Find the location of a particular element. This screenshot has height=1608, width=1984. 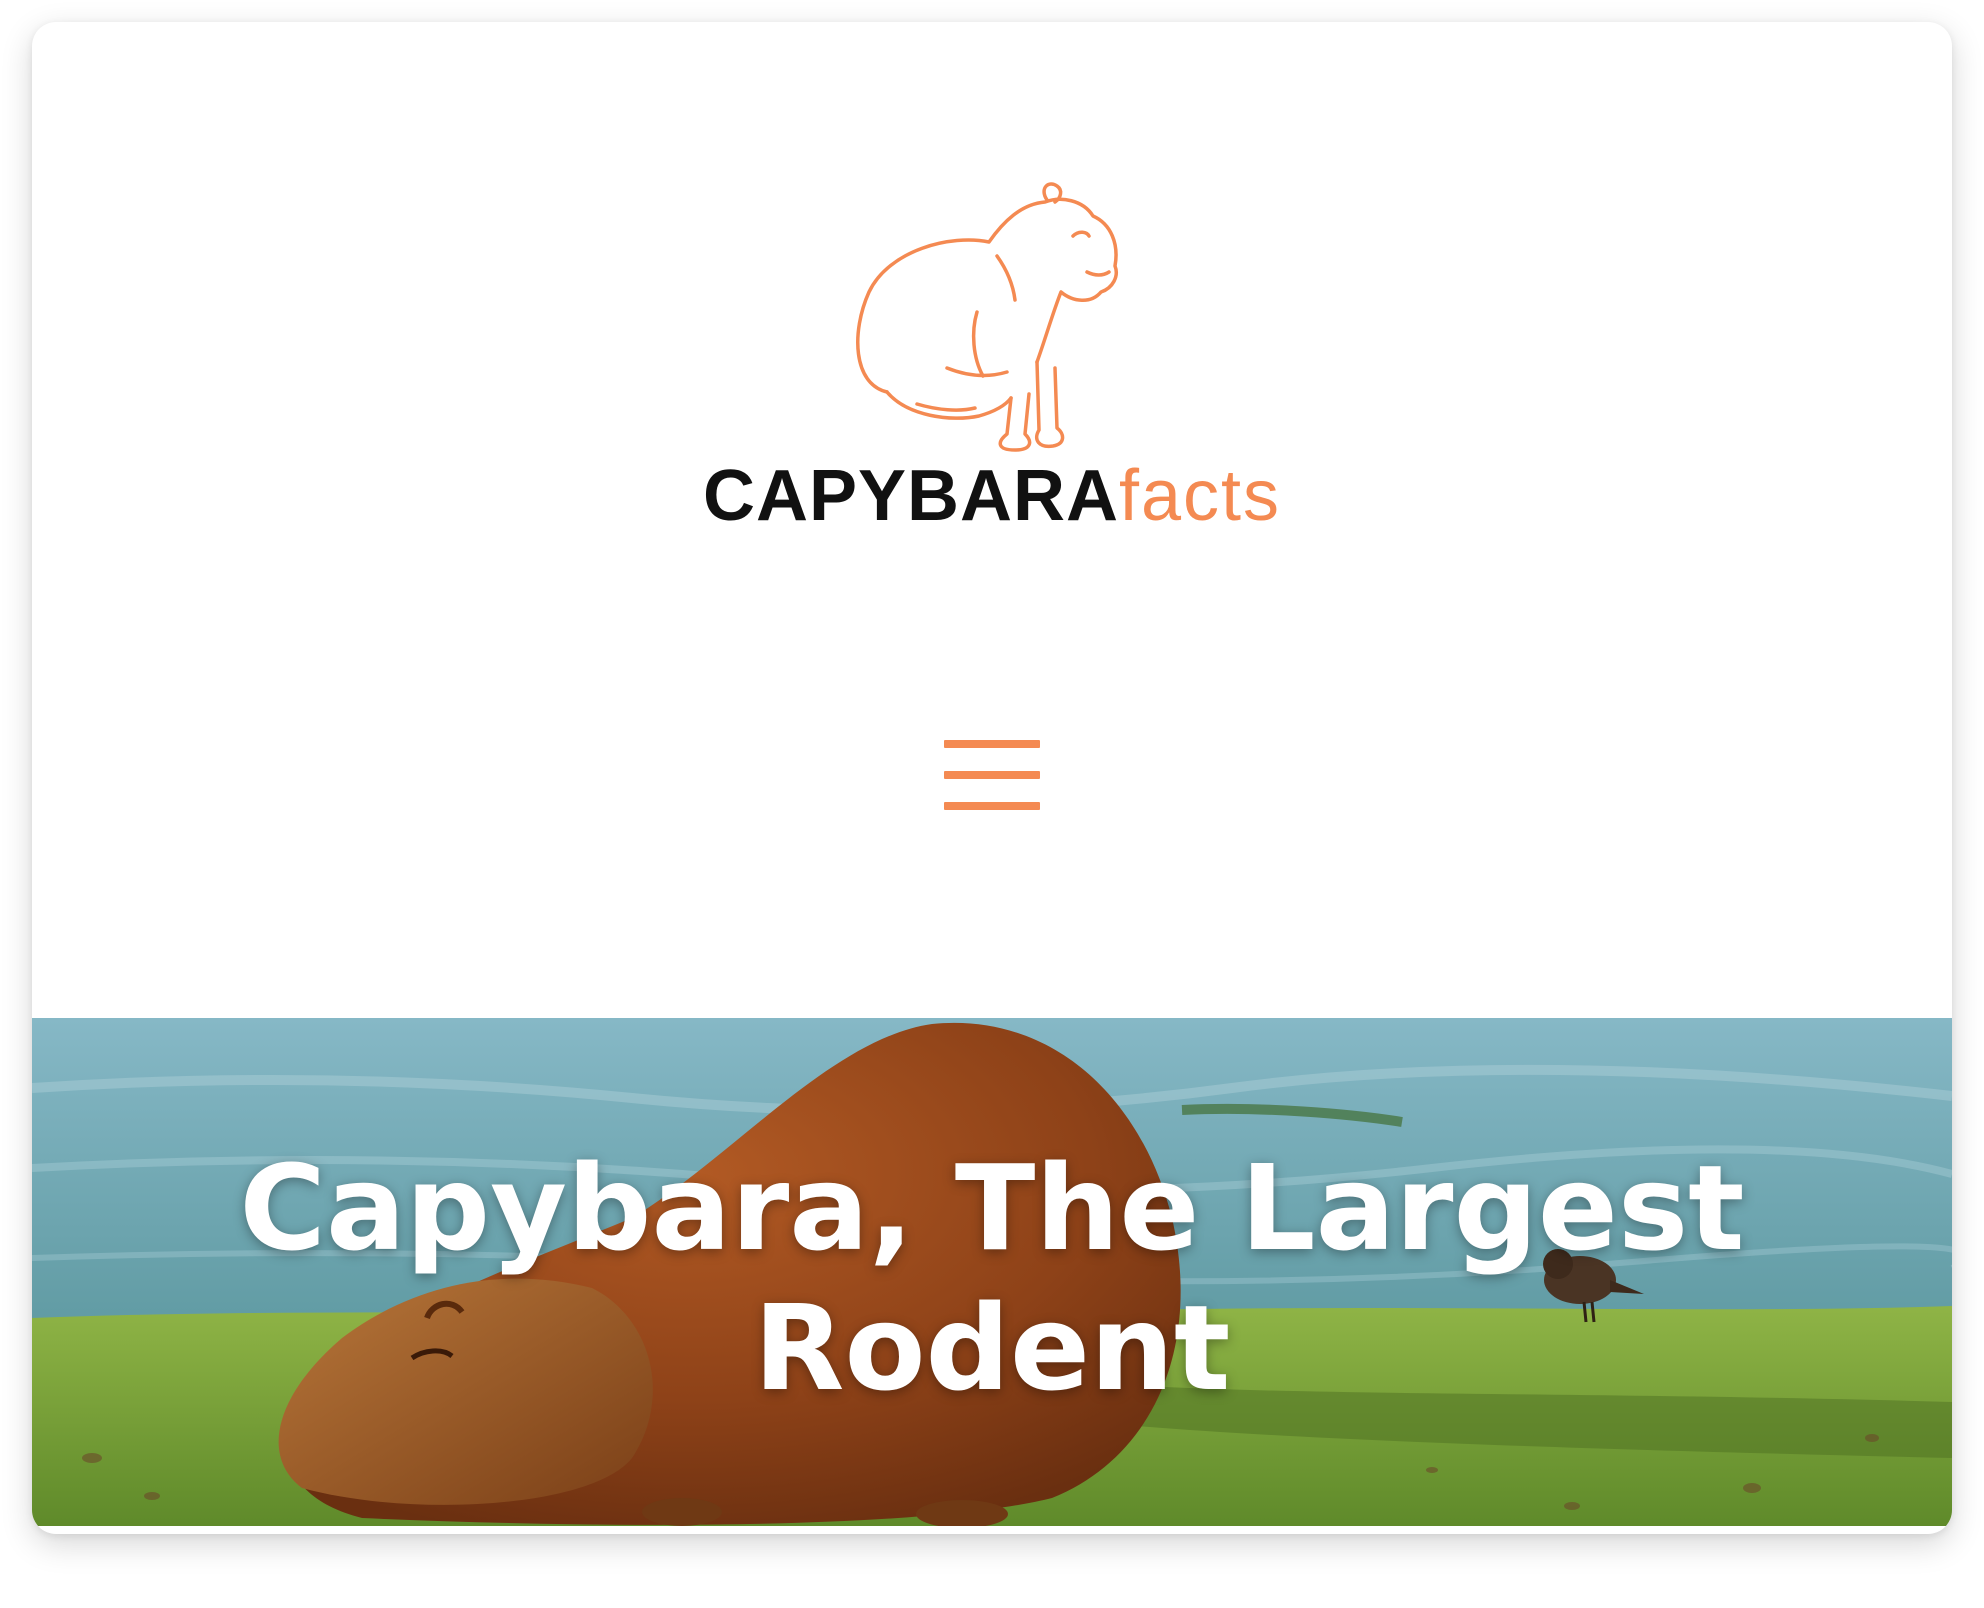

hero-title: Capybara, The Largest Rodent is located at coordinates (992, 1278).